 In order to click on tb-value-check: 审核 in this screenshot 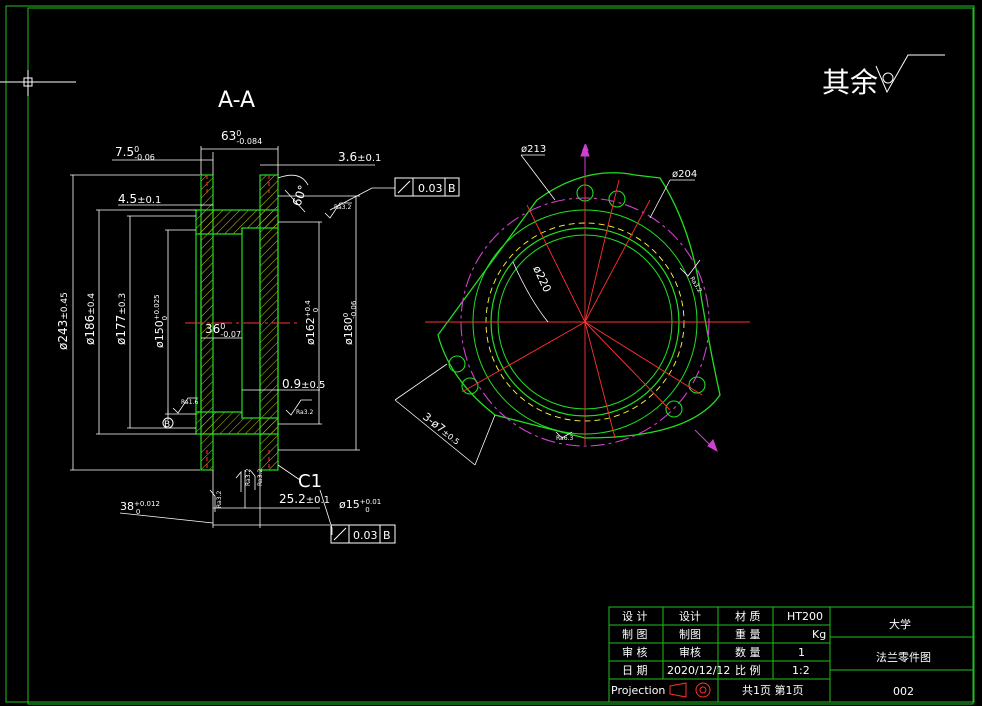, I will do `click(690, 652)`.